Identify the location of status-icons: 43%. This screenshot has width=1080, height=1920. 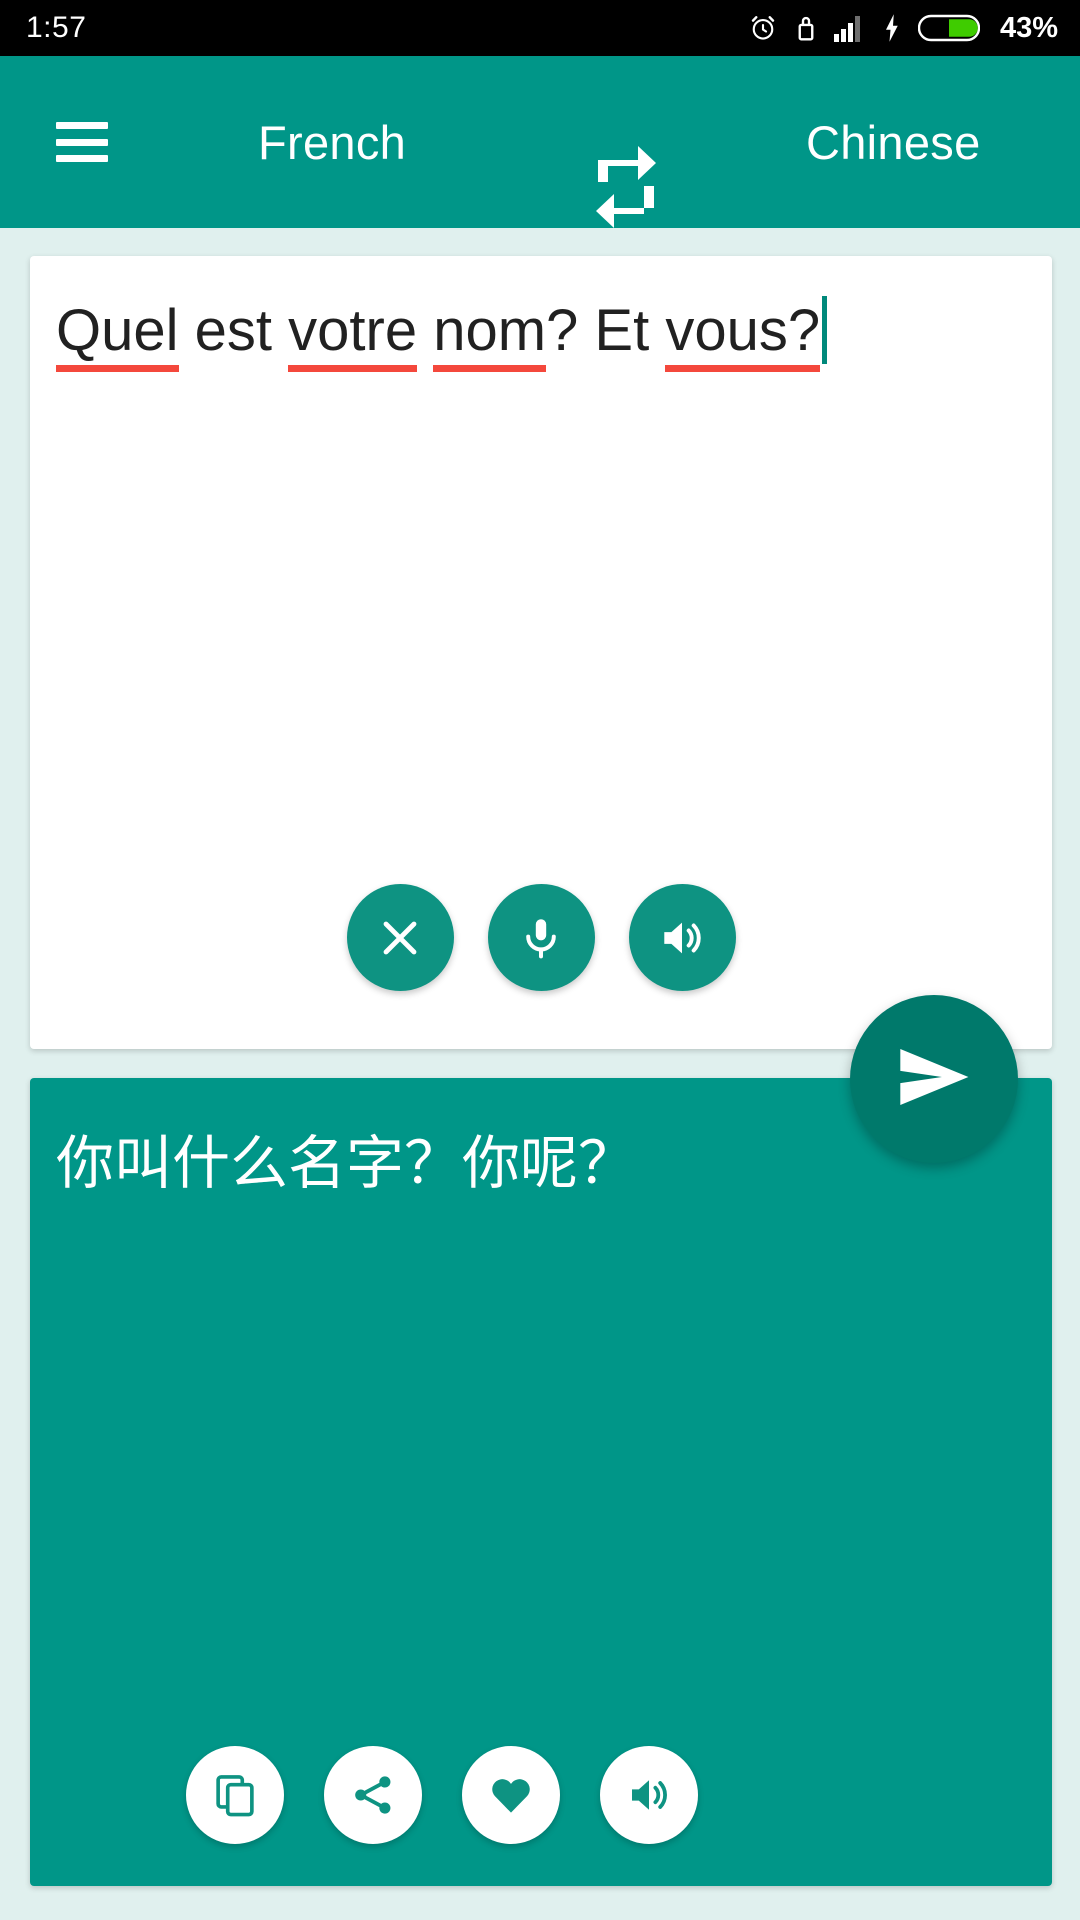
(903, 28).